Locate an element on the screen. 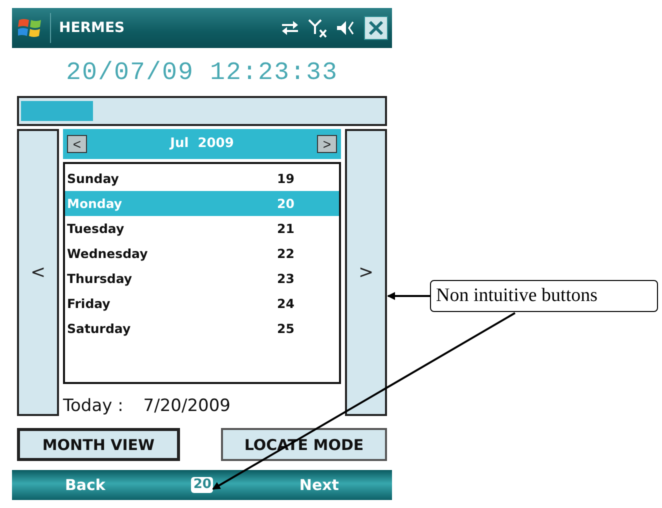 The height and width of the screenshot is (508, 662). day-row: Thursday 23 is located at coordinates (202, 278).